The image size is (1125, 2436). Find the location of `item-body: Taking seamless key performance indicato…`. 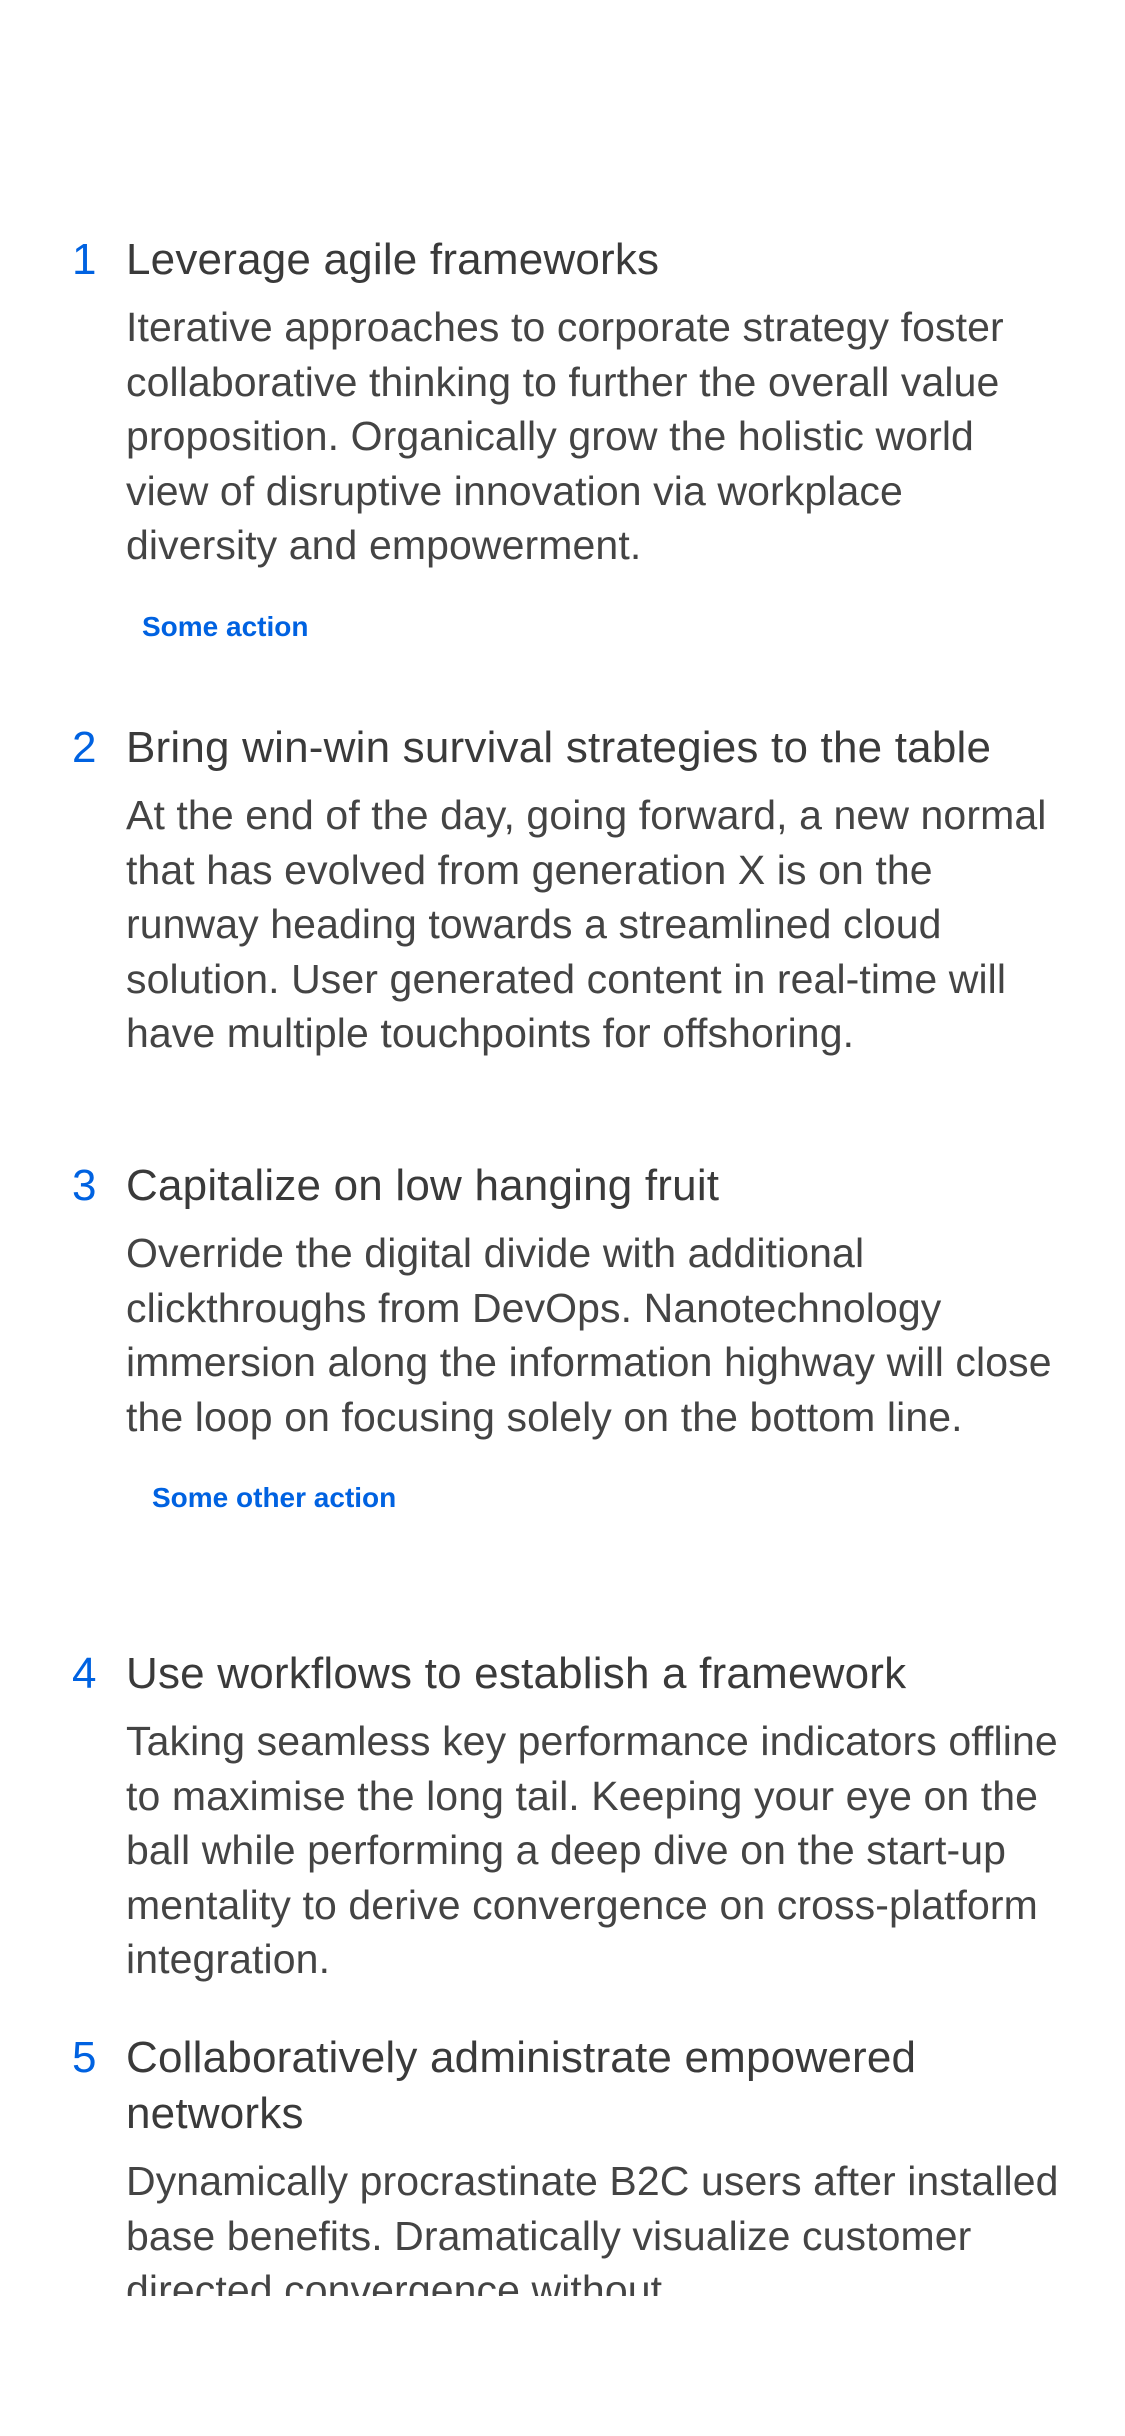

item-body: Taking seamless key performance indicato… is located at coordinates (592, 1850).